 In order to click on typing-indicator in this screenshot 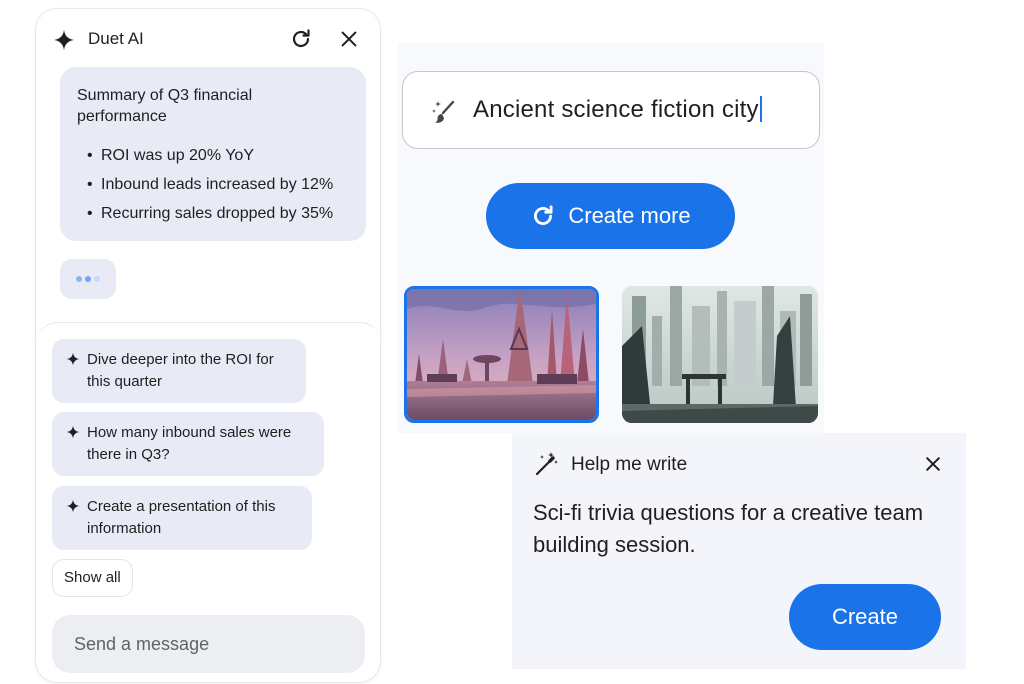, I will do `click(88, 279)`.